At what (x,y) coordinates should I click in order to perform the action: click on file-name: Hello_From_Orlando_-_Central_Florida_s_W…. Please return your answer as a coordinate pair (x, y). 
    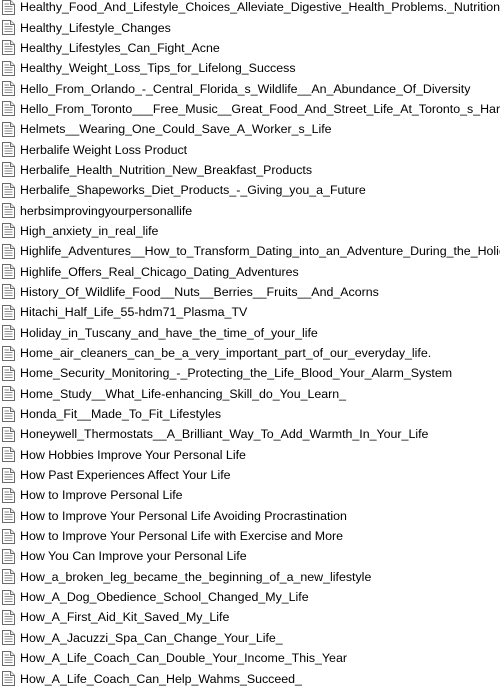
    Looking at the image, I should click on (245, 88).